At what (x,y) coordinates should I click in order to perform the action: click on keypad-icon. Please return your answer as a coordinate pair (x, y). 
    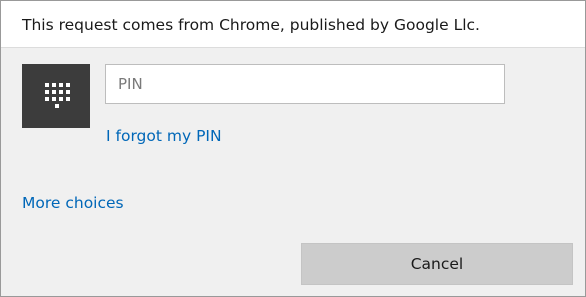
    Looking at the image, I should click on (57, 95).